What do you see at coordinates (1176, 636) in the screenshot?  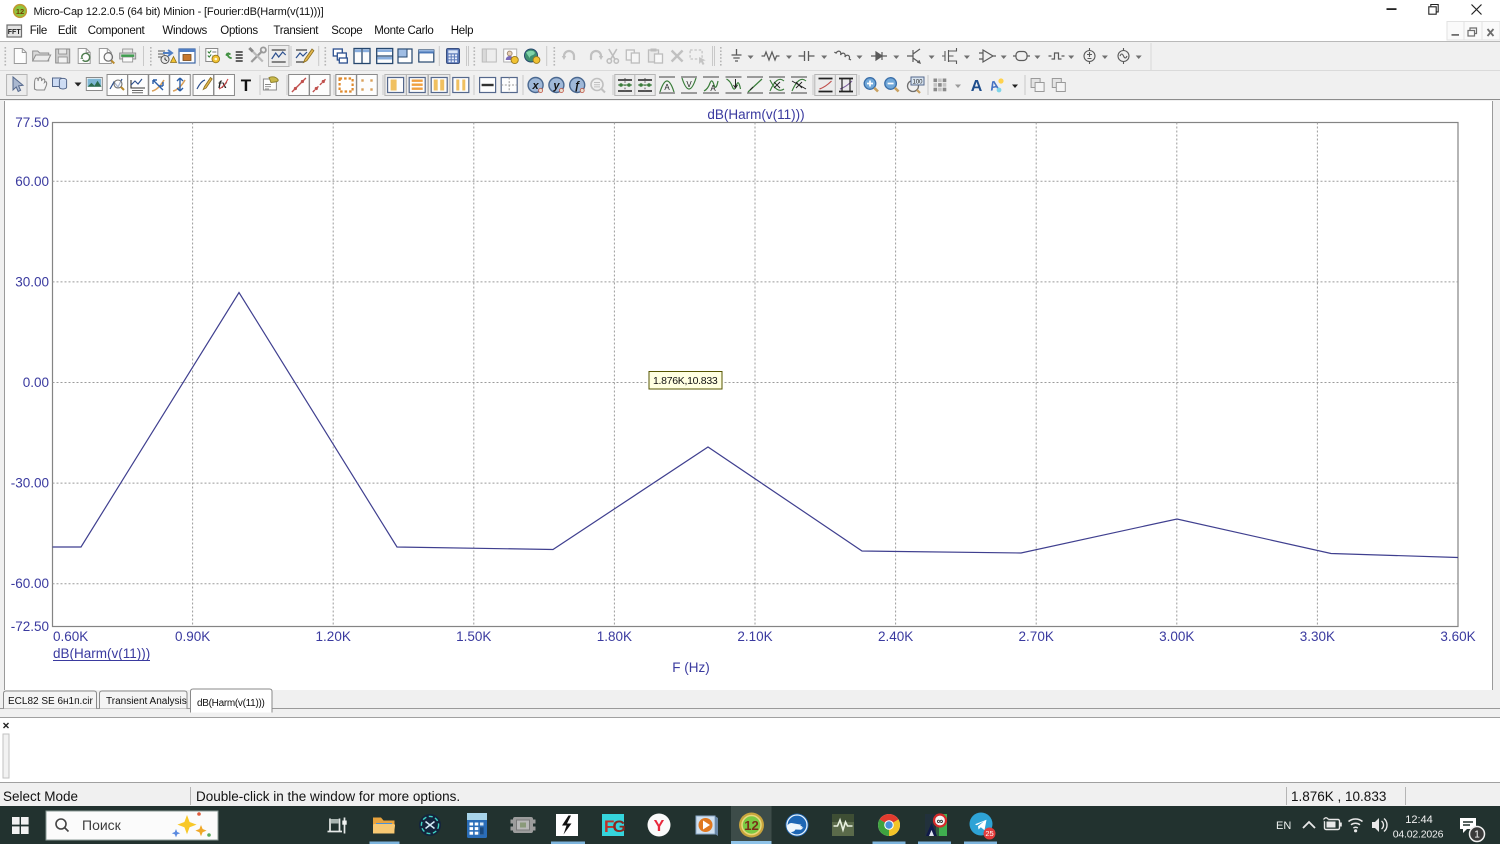 I see `svg-text: 3.00K` at bounding box center [1176, 636].